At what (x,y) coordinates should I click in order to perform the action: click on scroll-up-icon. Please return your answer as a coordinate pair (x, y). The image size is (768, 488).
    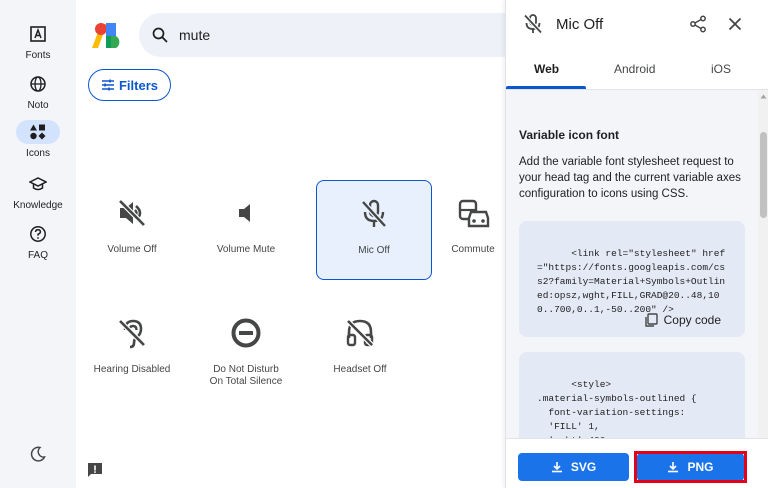
    Looking at the image, I should click on (763, 96).